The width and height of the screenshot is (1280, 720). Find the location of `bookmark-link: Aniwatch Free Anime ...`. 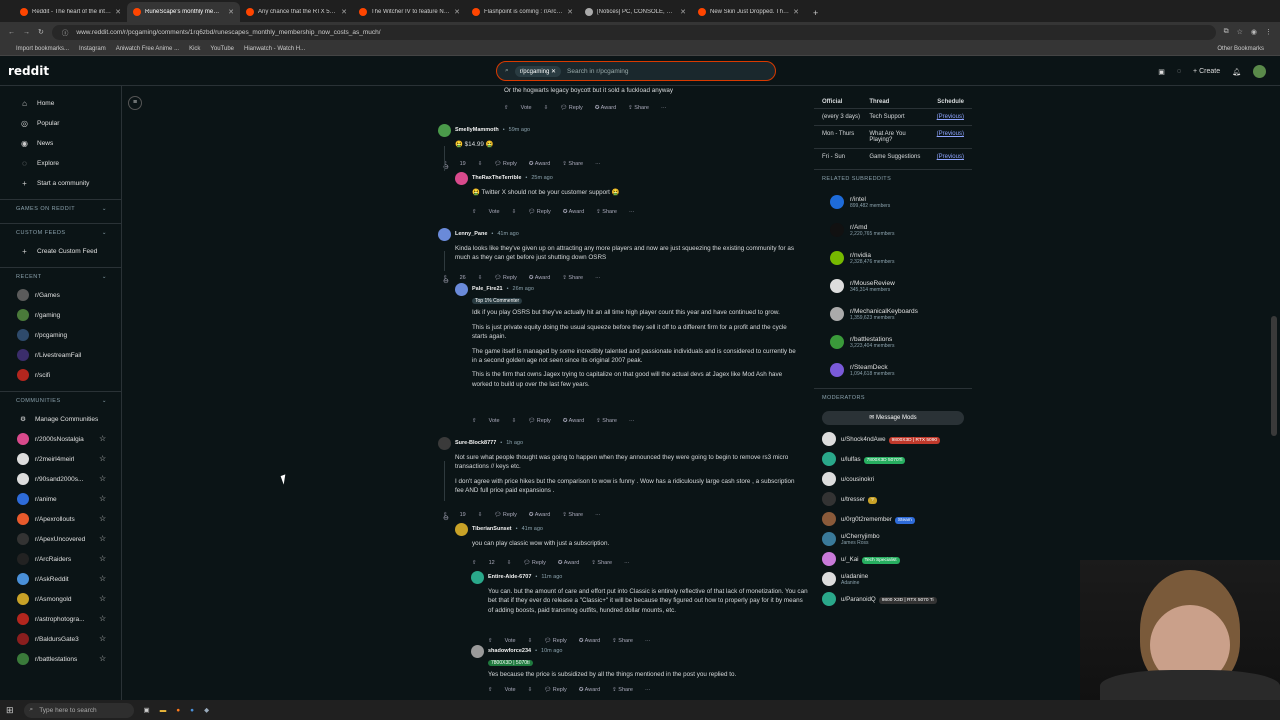

bookmark-link: Aniwatch Free Anime ... is located at coordinates (147, 49).